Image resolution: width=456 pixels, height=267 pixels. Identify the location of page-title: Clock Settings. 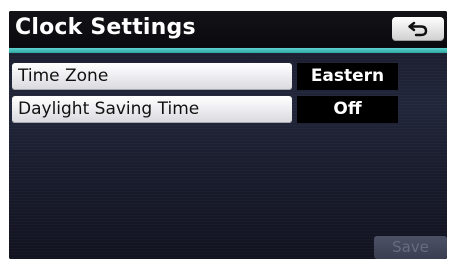
(105, 27).